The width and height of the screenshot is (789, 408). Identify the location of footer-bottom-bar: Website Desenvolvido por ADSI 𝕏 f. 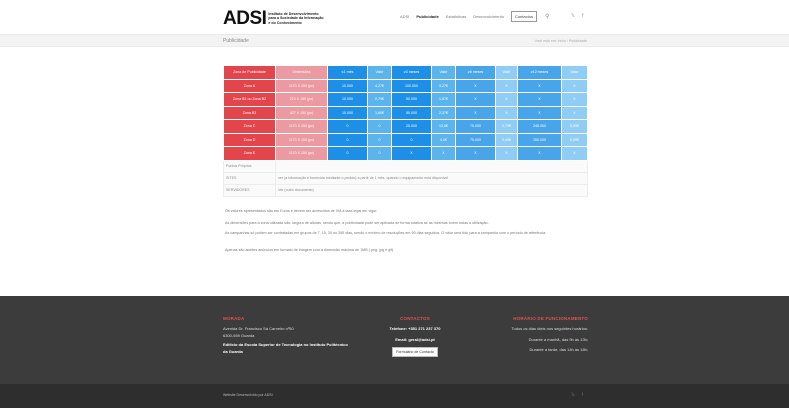
(394, 396).